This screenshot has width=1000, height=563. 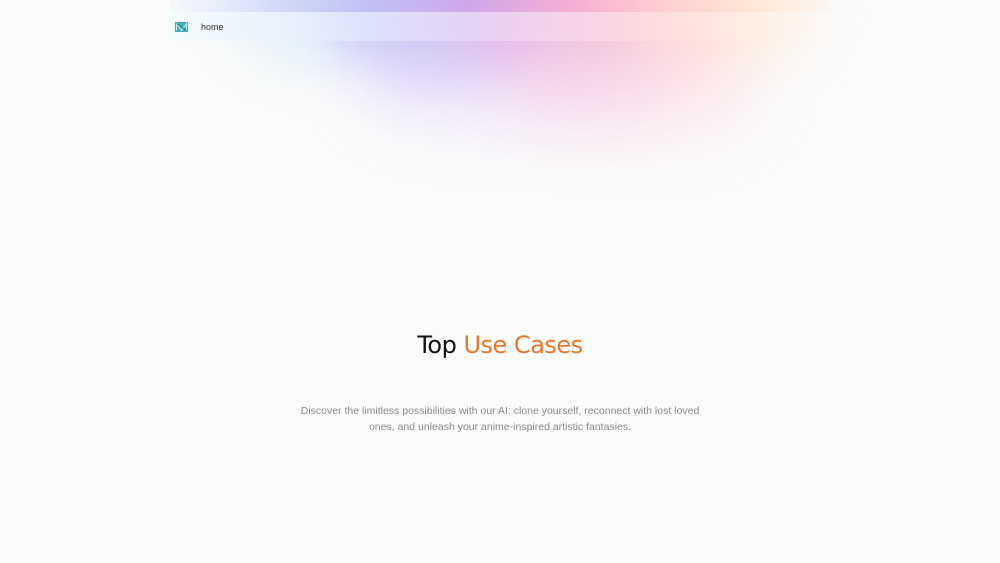 What do you see at coordinates (523, 345) in the screenshot?
I see `section-title-accent: Use Cases` at bounding box center [523, 345].